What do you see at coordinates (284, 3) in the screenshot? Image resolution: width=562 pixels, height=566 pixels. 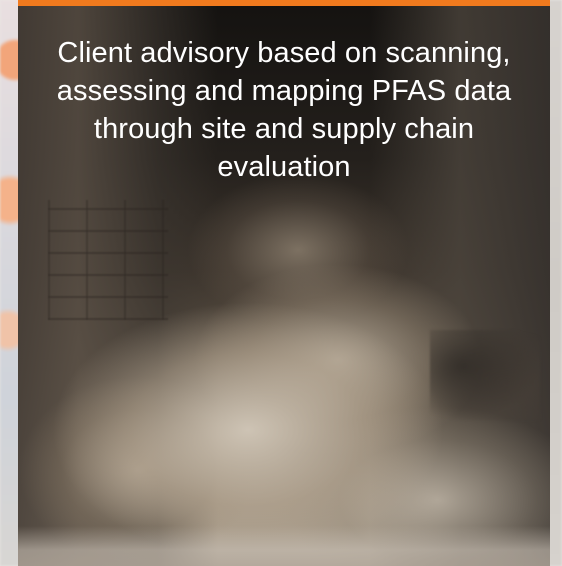 I see `accent-bar` at bounding box center [284, 3].